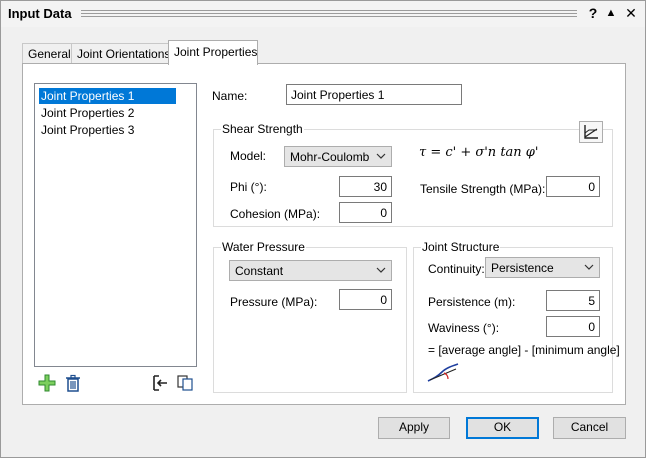 This screenshot has width=646, height=458. Describe the element at coordinates (461, 247) in the screenshot. I see `joint-structure-title: Joint Structure` at that location.